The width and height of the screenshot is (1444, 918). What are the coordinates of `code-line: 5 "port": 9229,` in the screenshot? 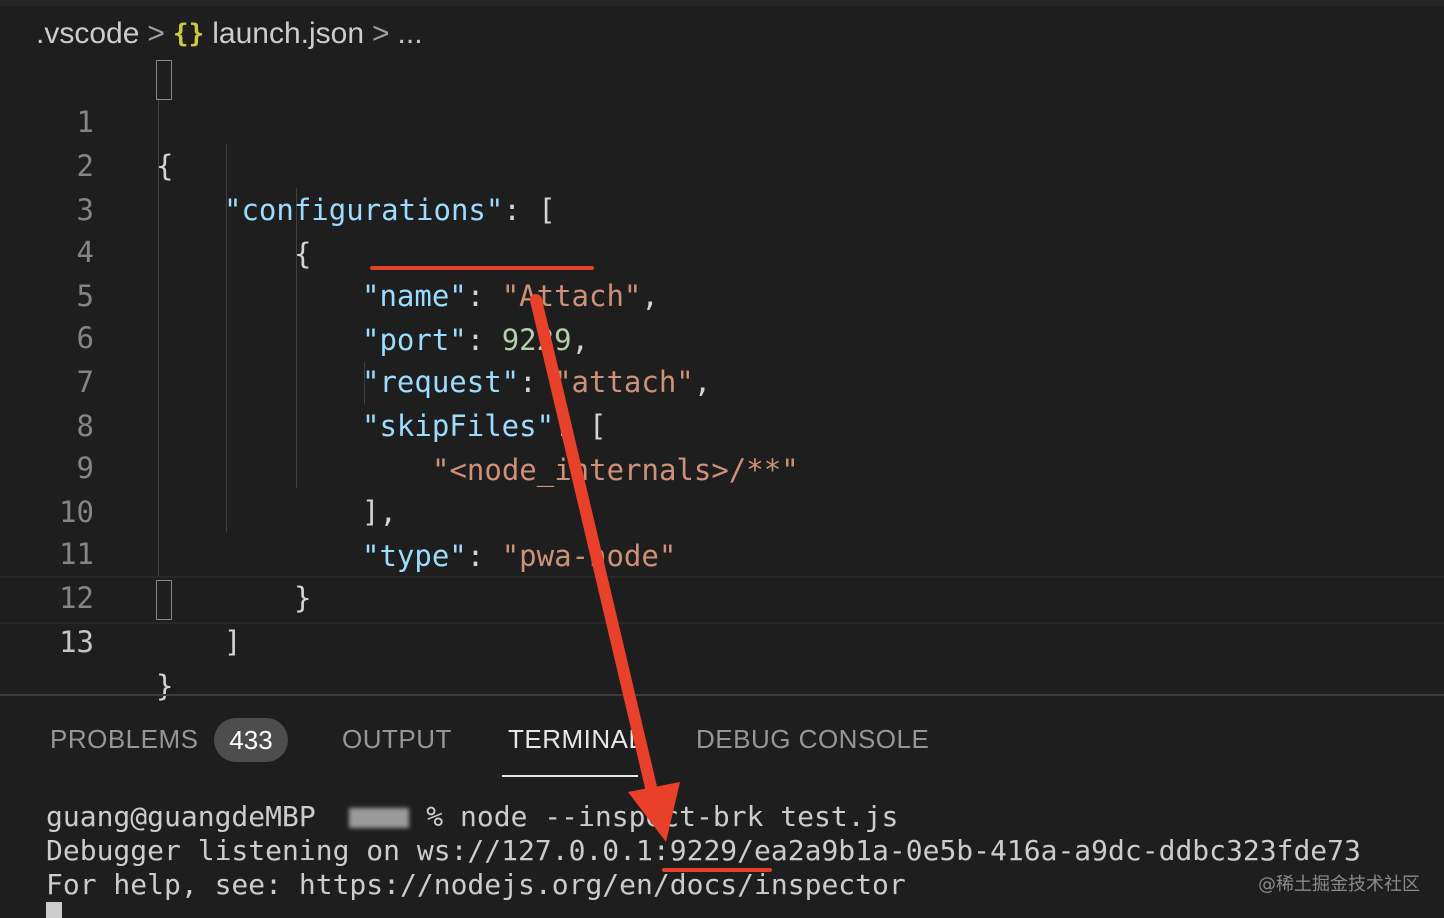 It's located at (722, 293).